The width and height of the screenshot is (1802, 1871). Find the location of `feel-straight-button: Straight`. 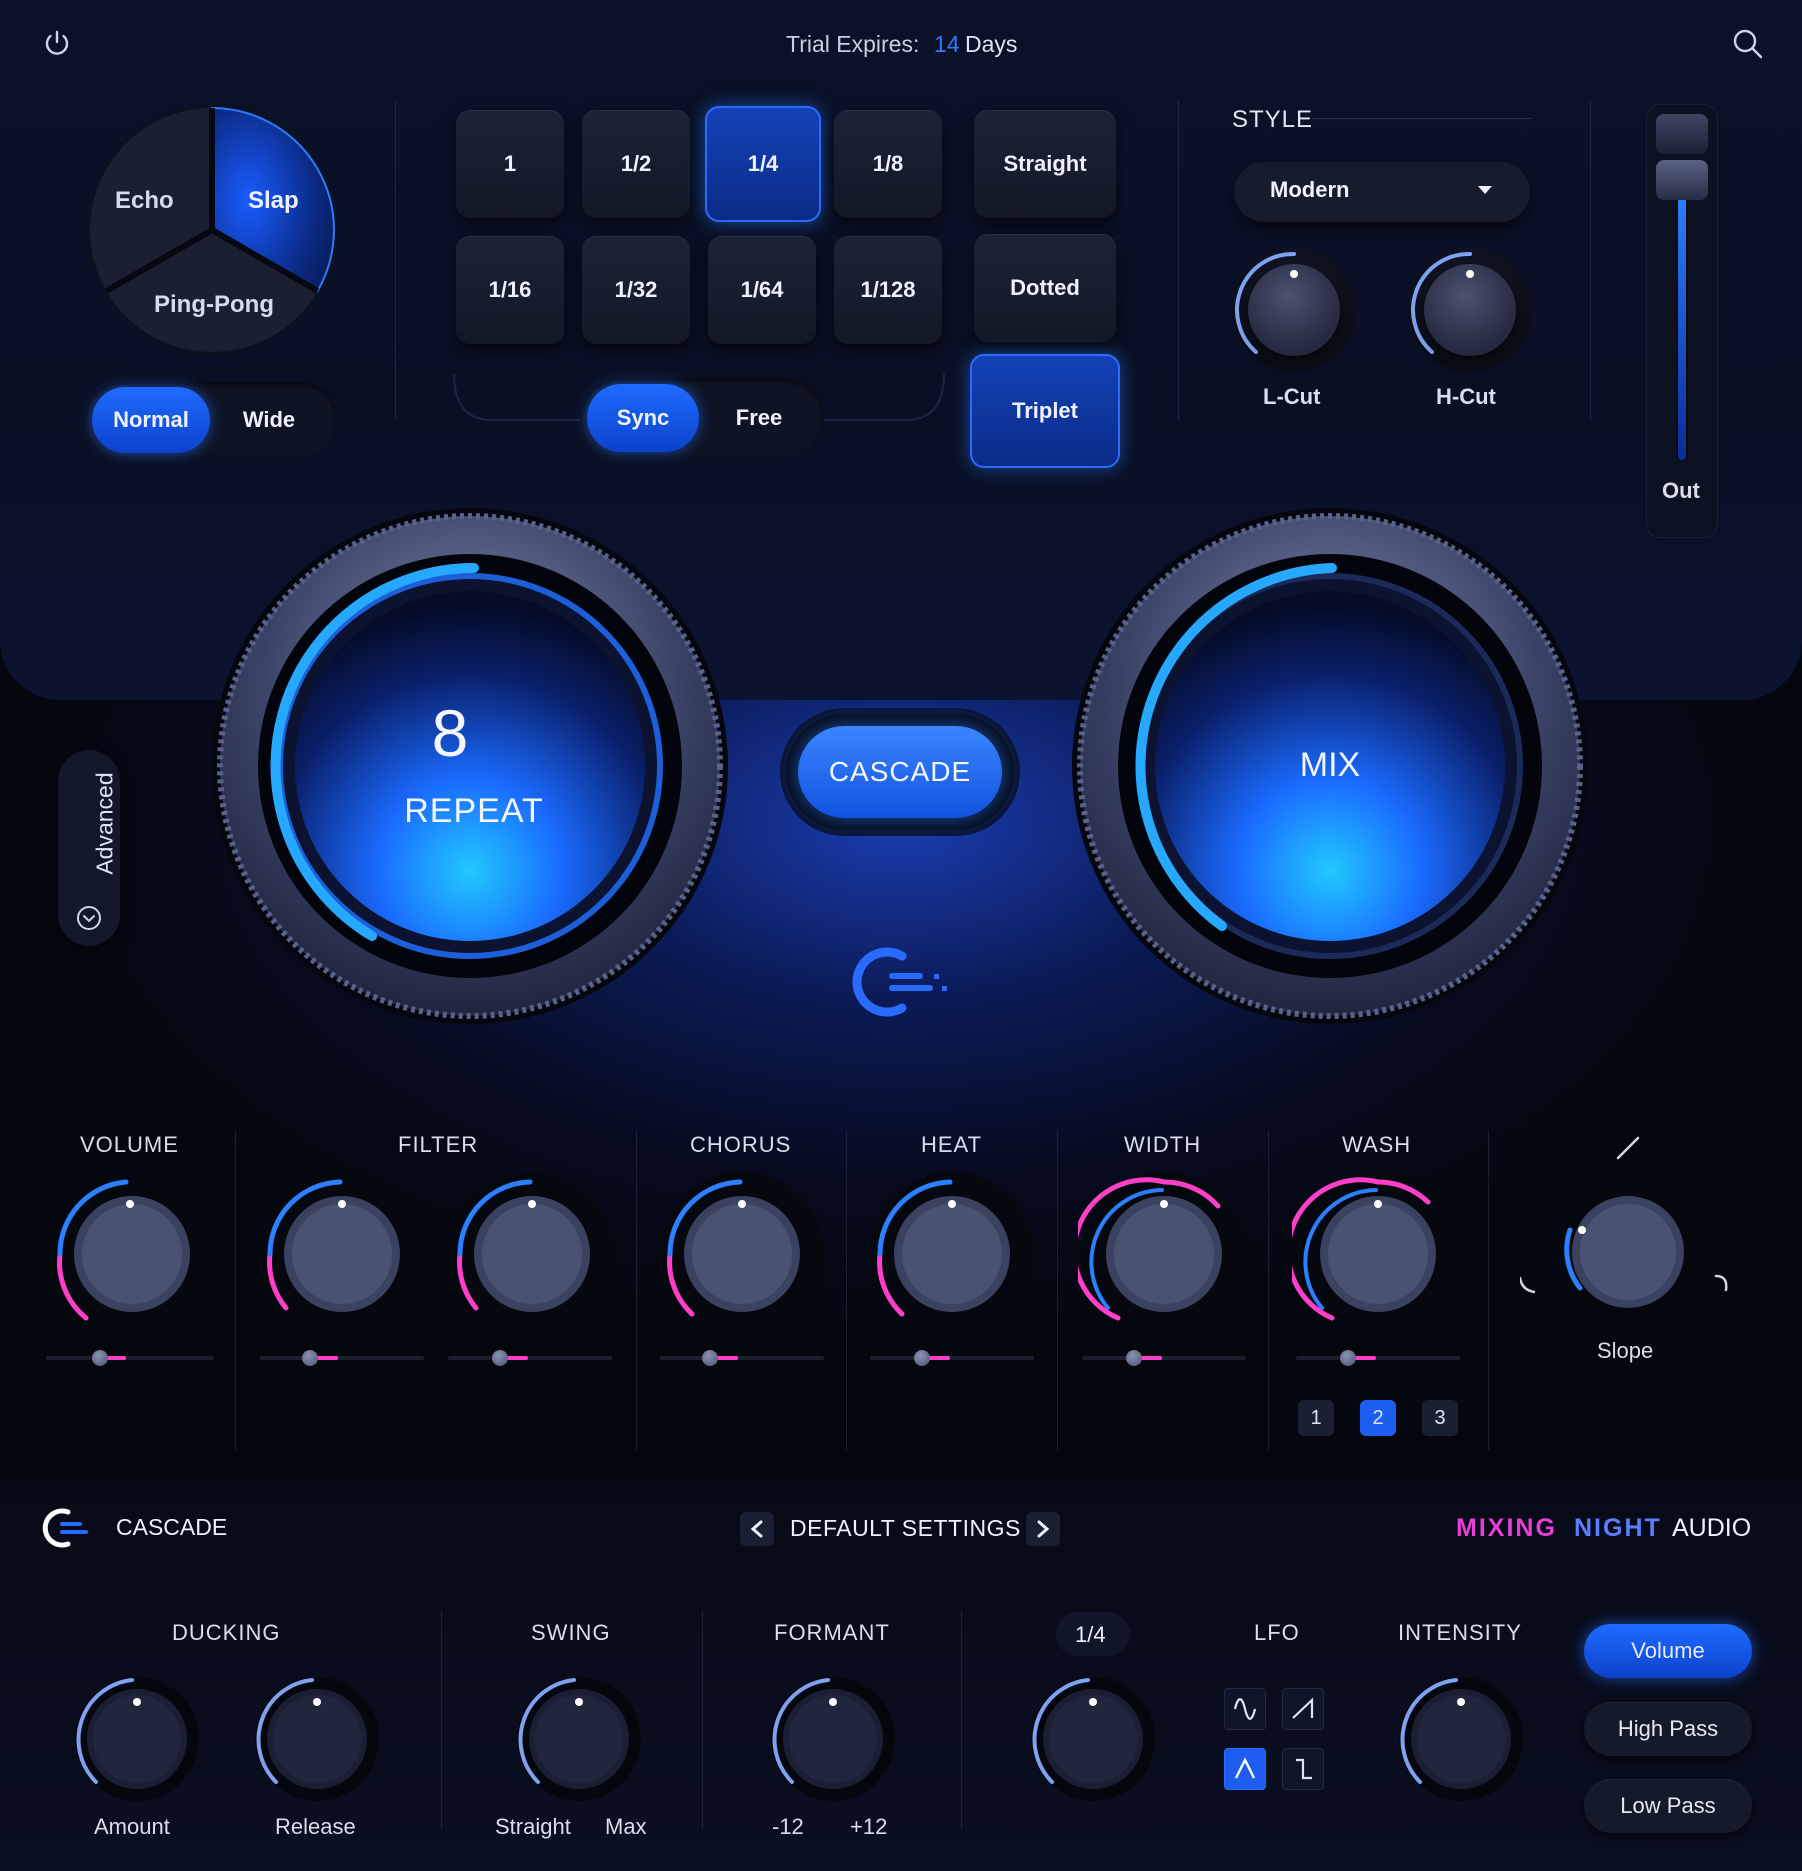

feel-straight-button: Straight is located at coordinates (1045, 164).